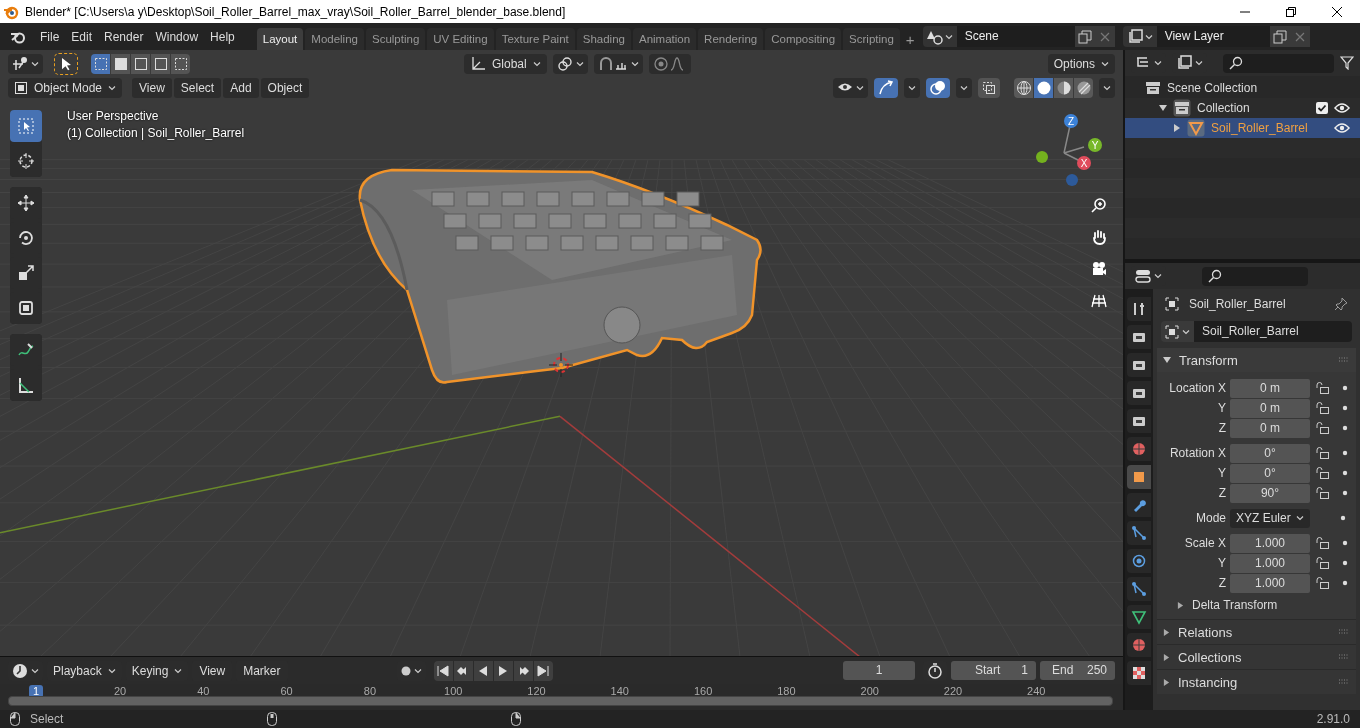 This screenshot has width=1360, height=728. Describe the element at coordinates (910, 39) in the screenshot. I see `add-workspace-button: +` at that location.